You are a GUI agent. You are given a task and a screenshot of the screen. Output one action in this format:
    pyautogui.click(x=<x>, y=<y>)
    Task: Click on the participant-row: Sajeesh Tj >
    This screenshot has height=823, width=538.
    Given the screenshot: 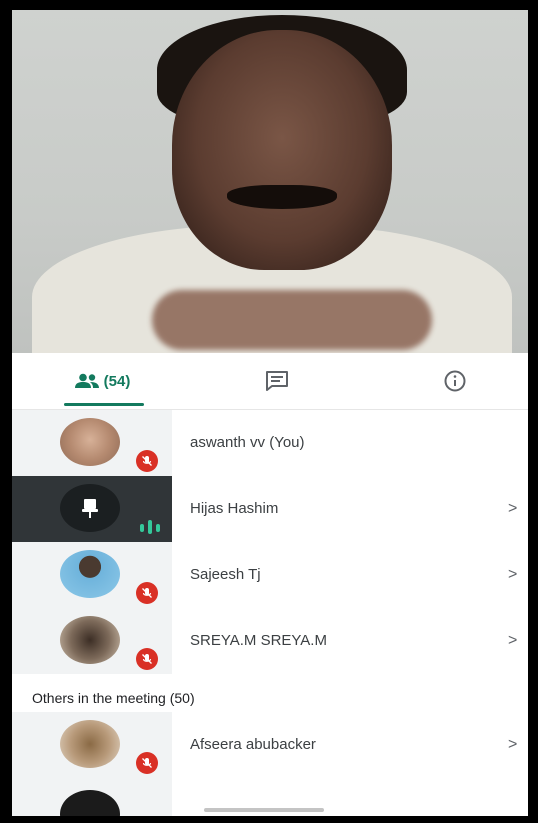 What is the action you would take?
    pyautogui.click(x=270, y=575)
    